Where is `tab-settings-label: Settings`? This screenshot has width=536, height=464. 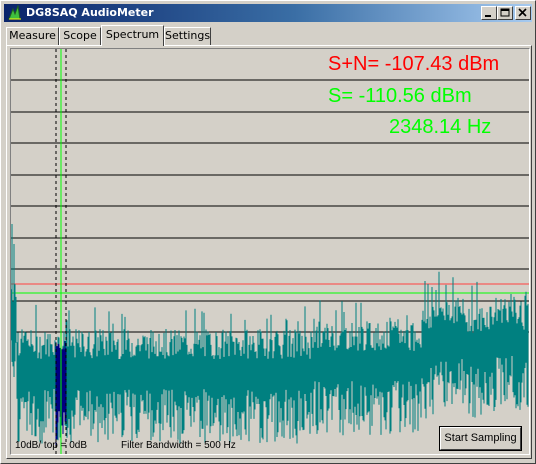 tab-settings-label: Settings is located at coordinates (188, 35).